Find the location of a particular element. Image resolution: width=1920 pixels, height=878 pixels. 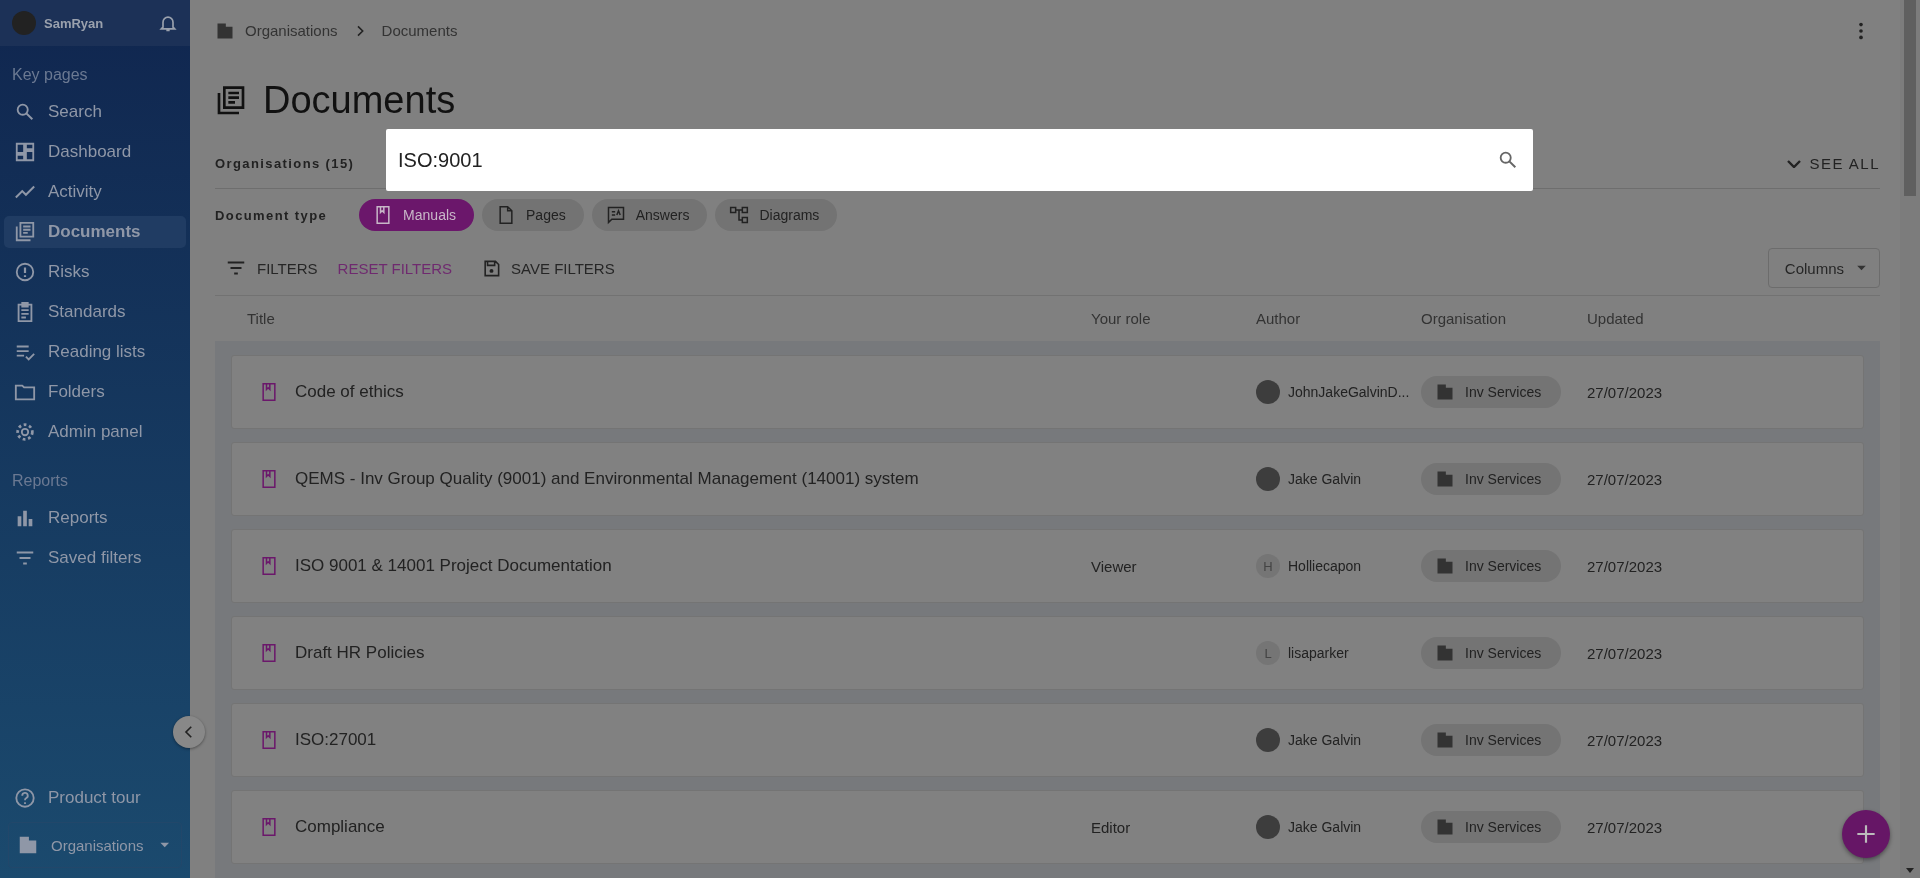

save-icon is located at coordinates (492, 268).